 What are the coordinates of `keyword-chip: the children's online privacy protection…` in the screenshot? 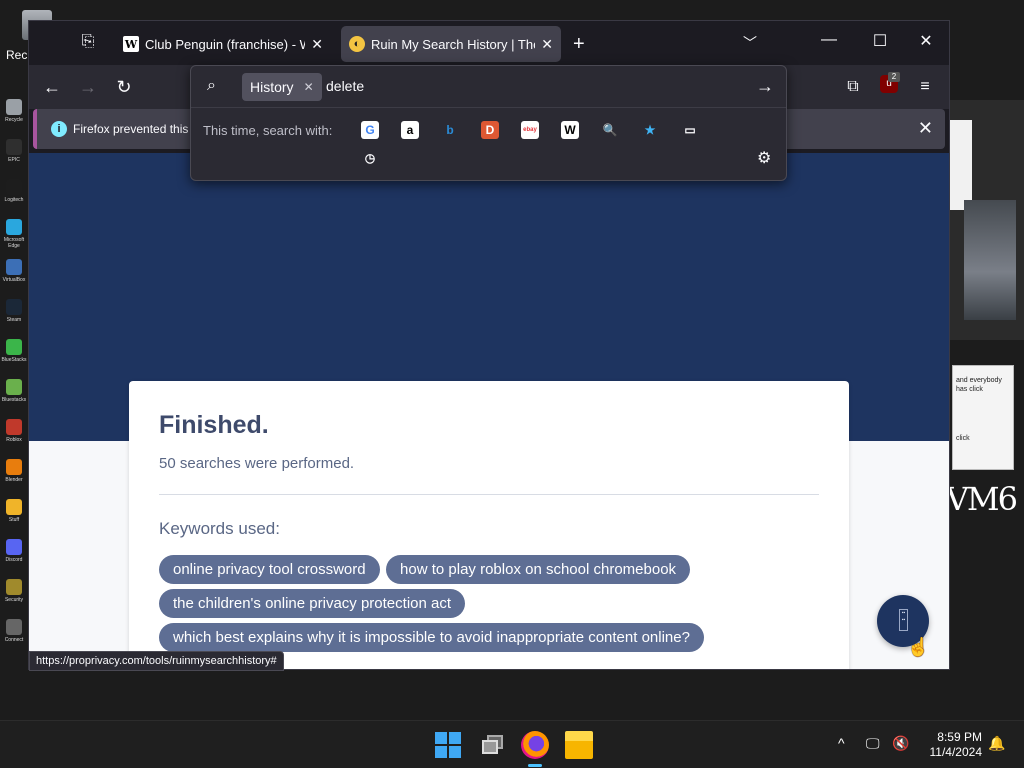 It's located at (312, 603).